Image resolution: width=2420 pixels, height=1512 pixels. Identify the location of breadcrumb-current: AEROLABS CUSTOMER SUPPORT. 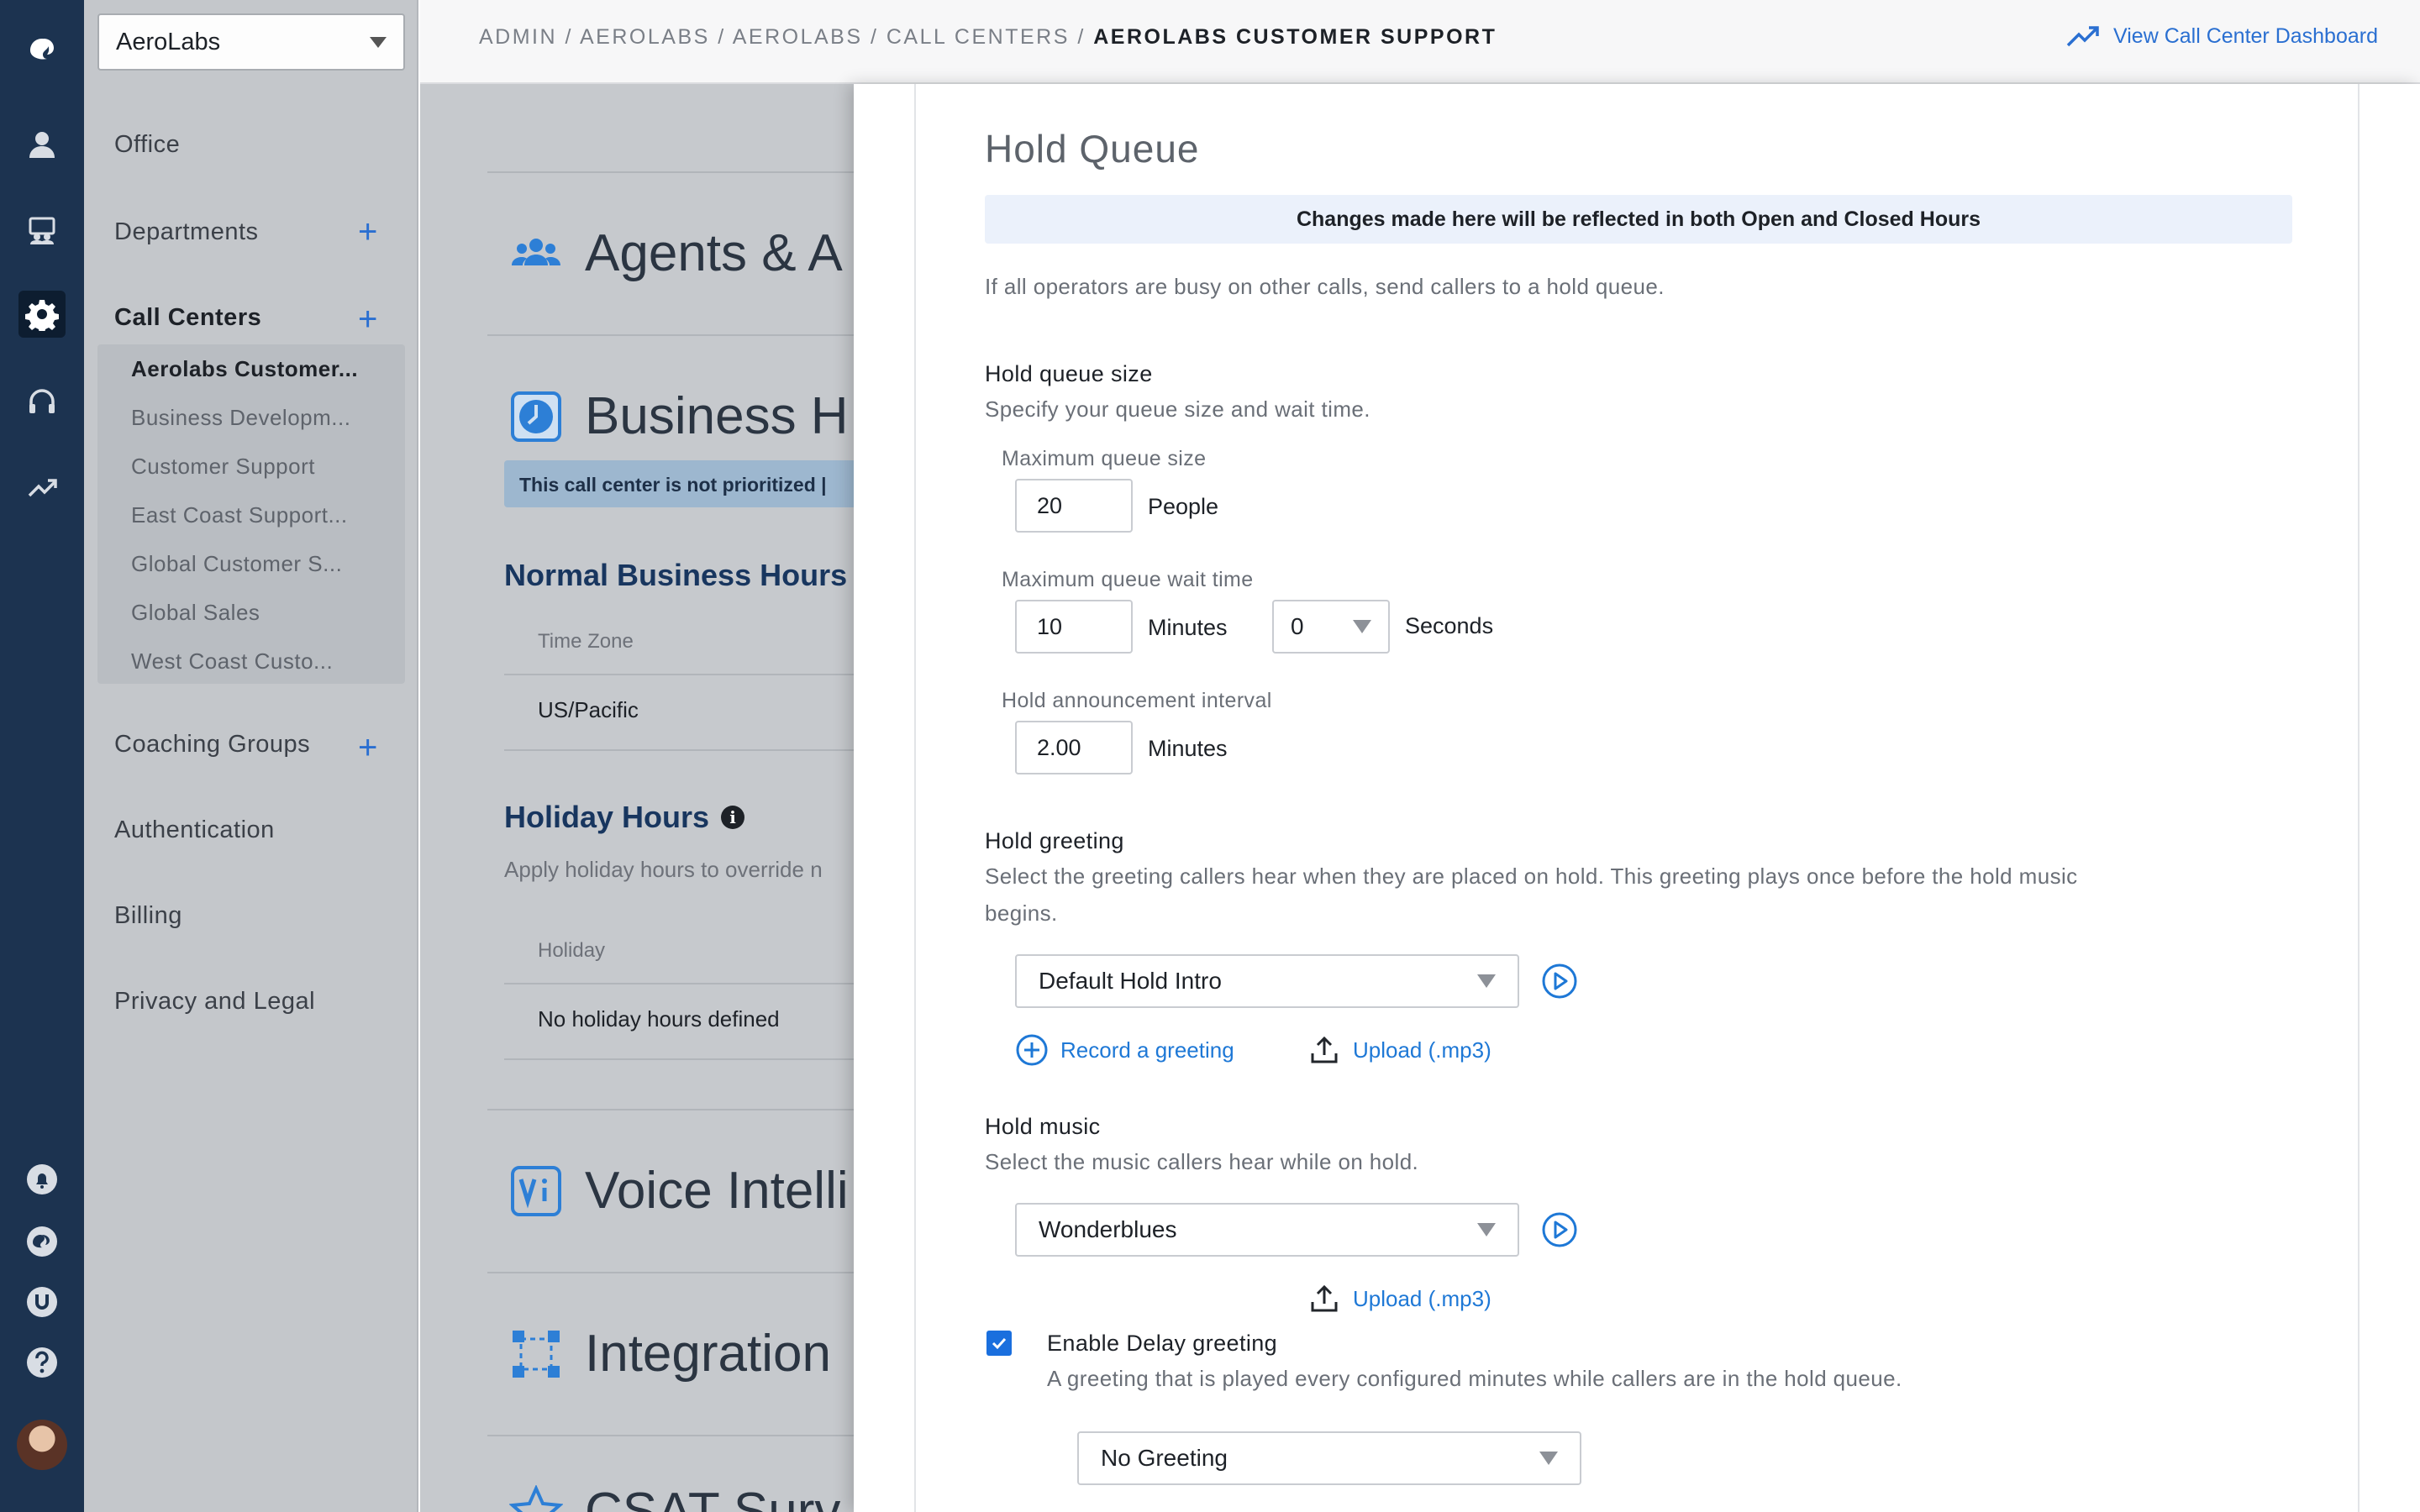
(1295, 37).